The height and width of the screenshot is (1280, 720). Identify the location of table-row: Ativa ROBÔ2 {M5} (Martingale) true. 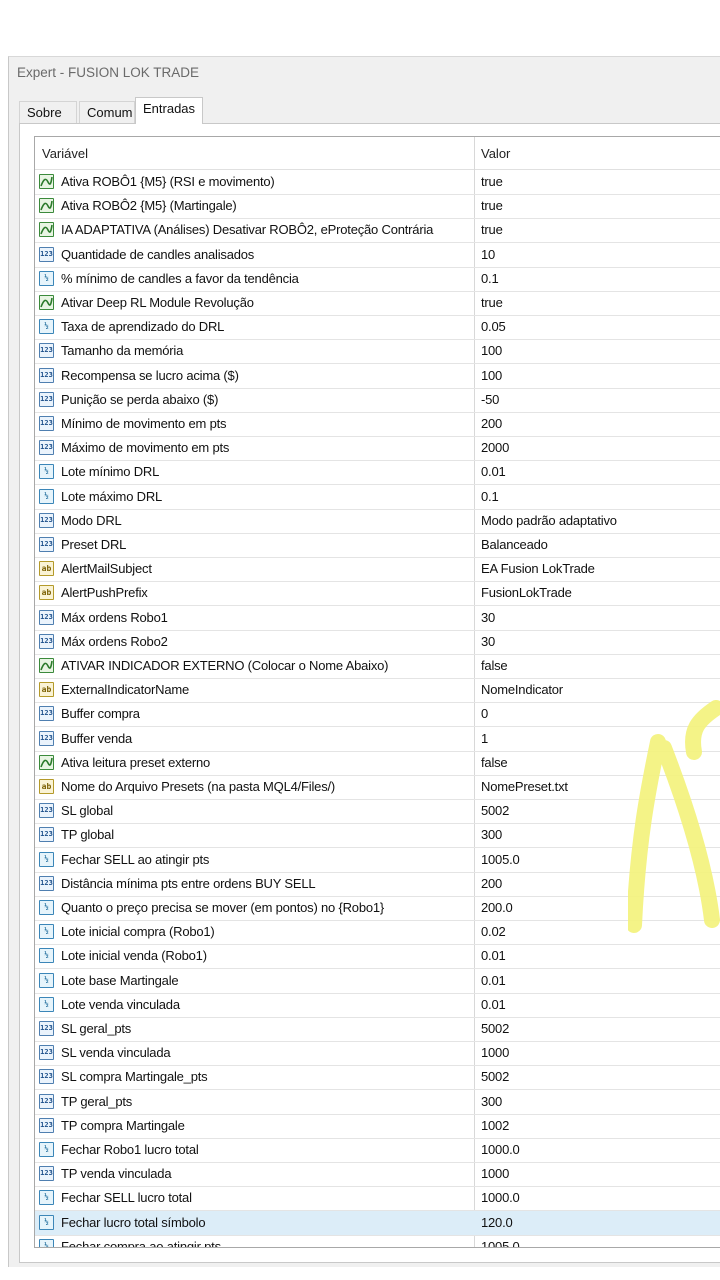
(377, 207).